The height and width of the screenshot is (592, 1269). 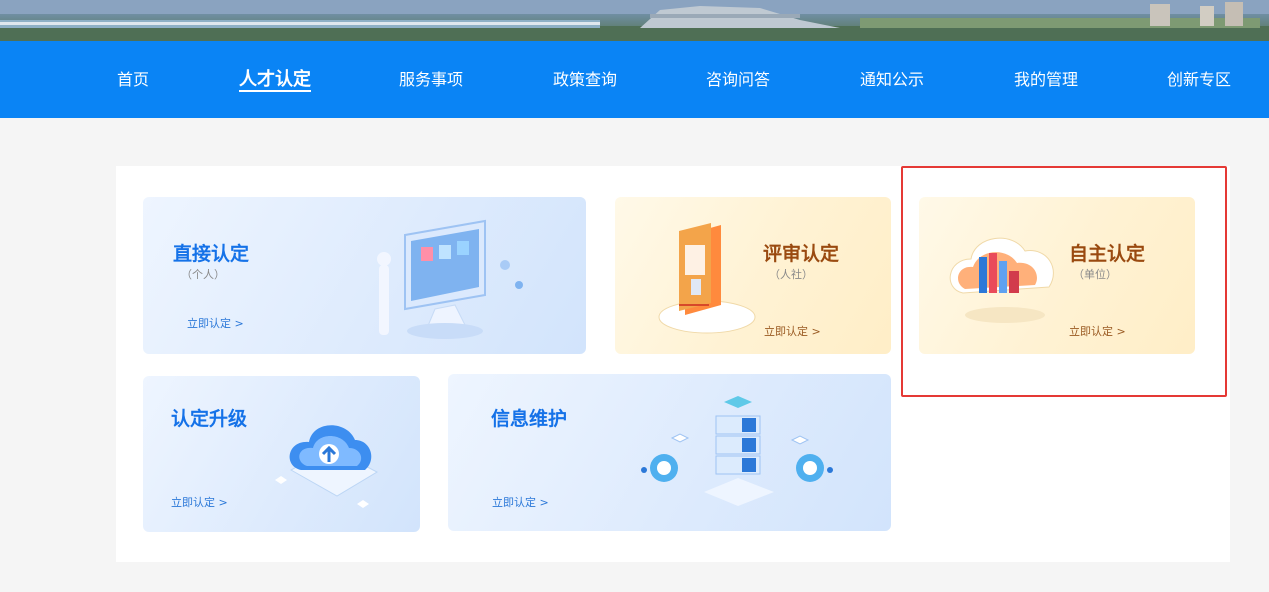 I want to click on card-title: 信息维护, so click(x=529, y=419).